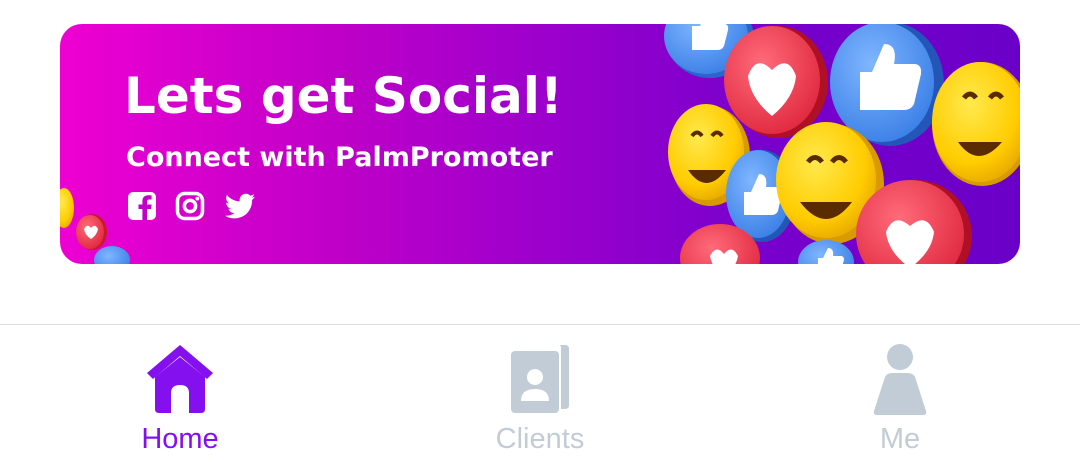  I want to click on banner-title: Lets get Social!, so click(343, 96).